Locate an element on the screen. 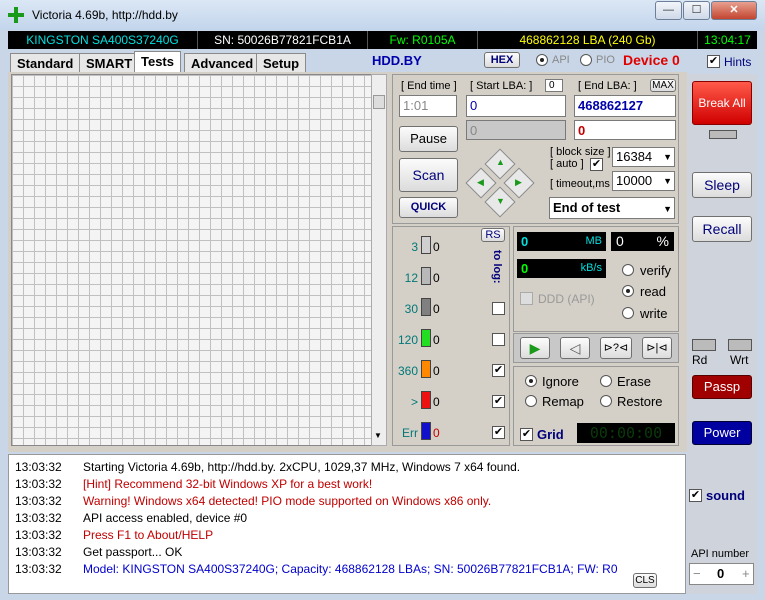  tab-tests: Tests is located at coordinates (157, 62).